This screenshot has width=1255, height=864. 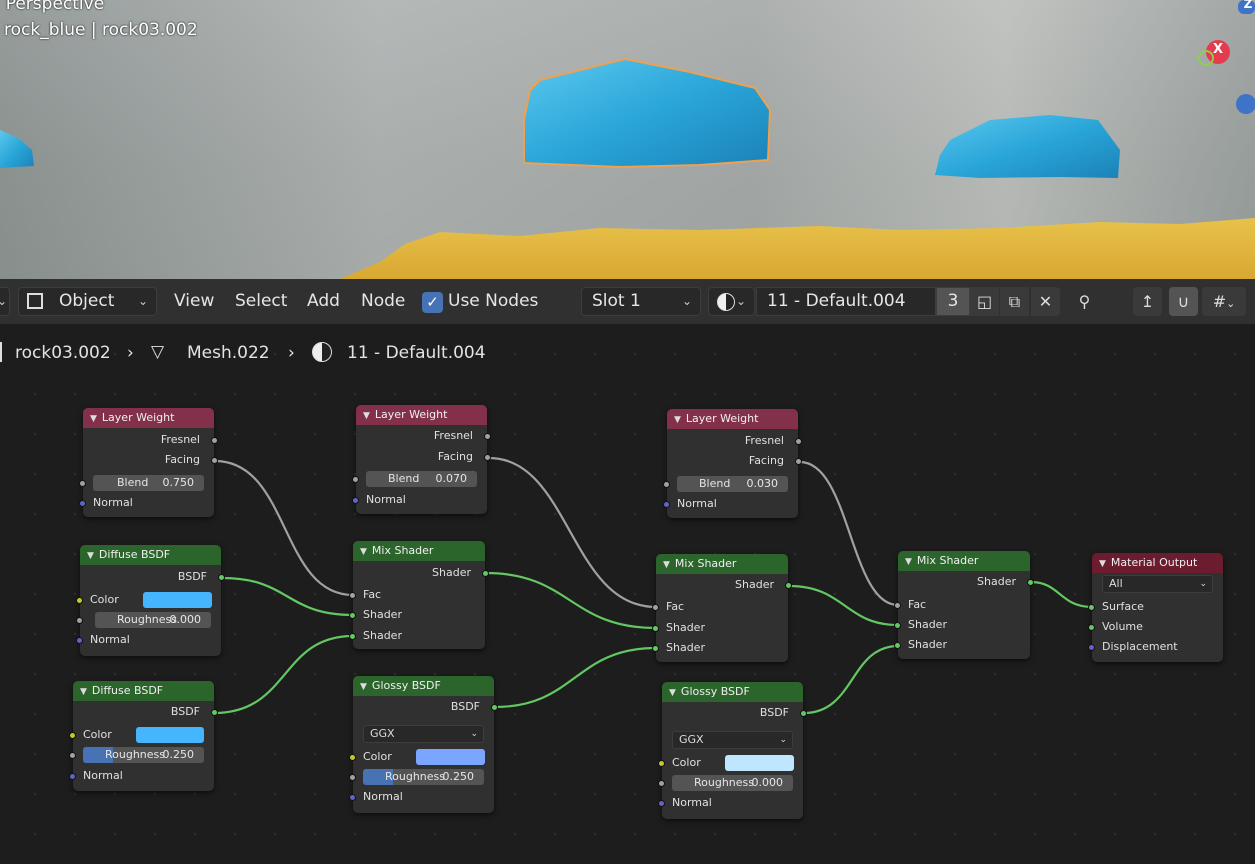 I want to click on material-user-count: 3, so click(x=953, y=301).